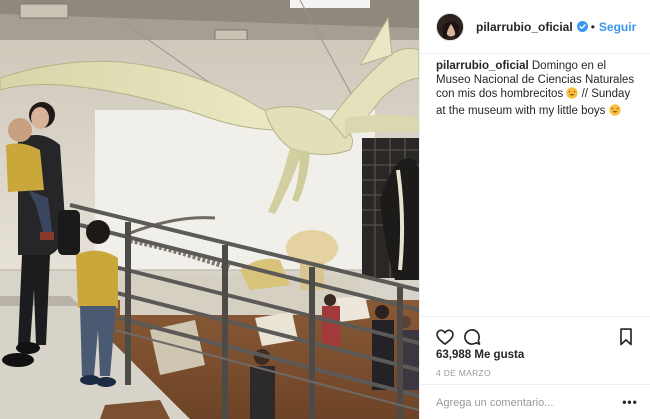 Image resolution: width=650 pixels, height=419 pixels. I want to click on header-username: pilarrubio_oficial, so click(524, 27).